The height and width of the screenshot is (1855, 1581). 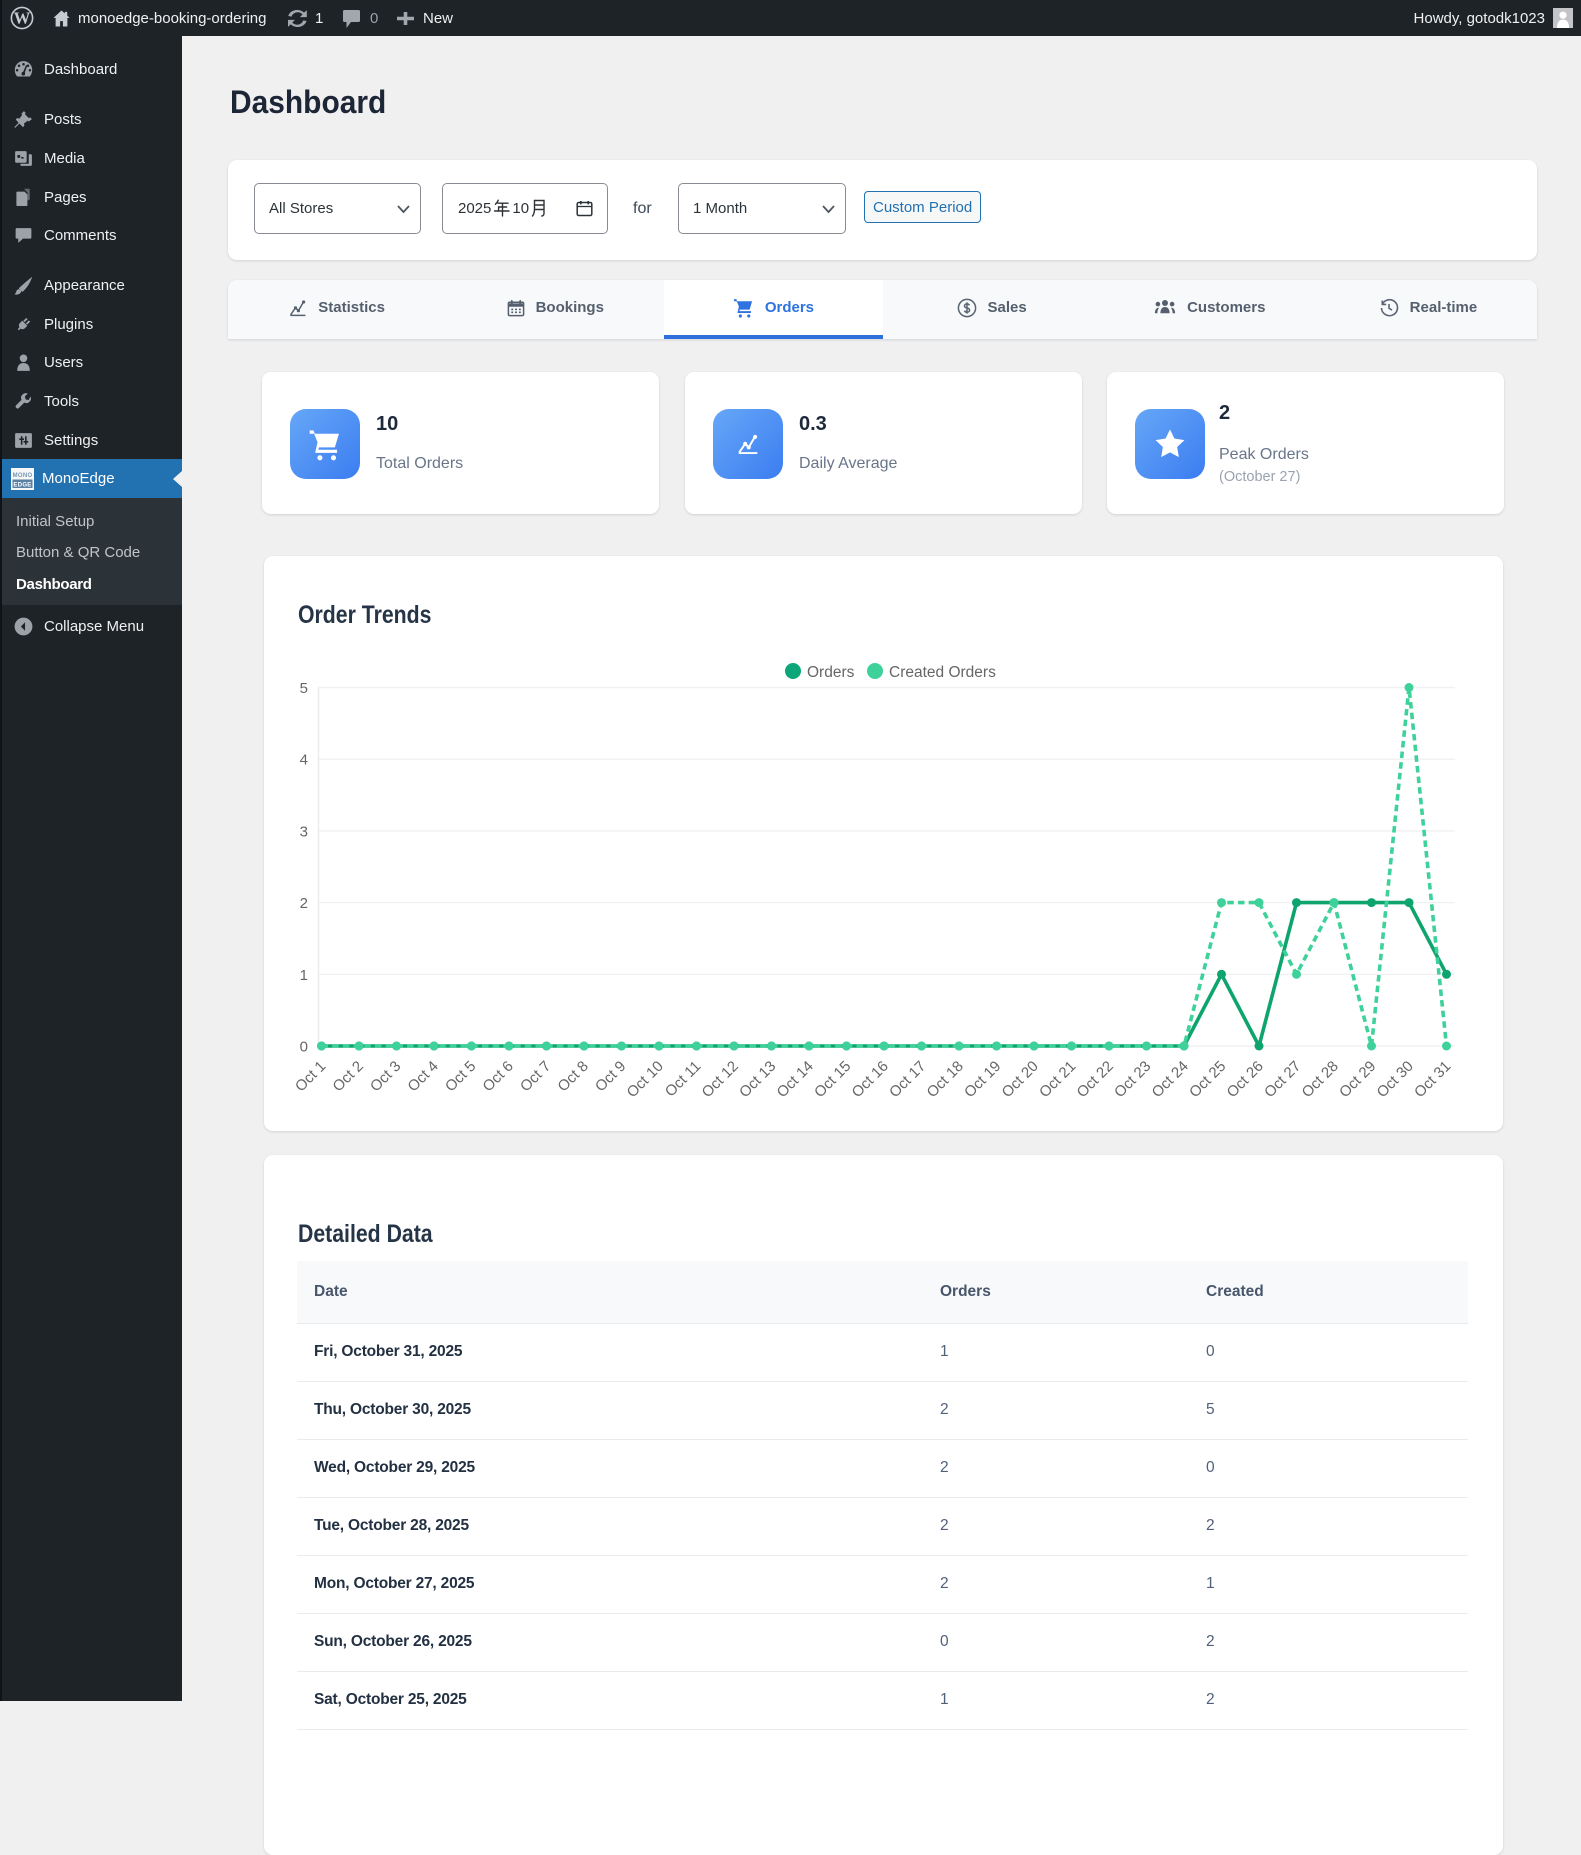 I want to click on svg-text: Oct 21, so click(x=1057, y=1079).